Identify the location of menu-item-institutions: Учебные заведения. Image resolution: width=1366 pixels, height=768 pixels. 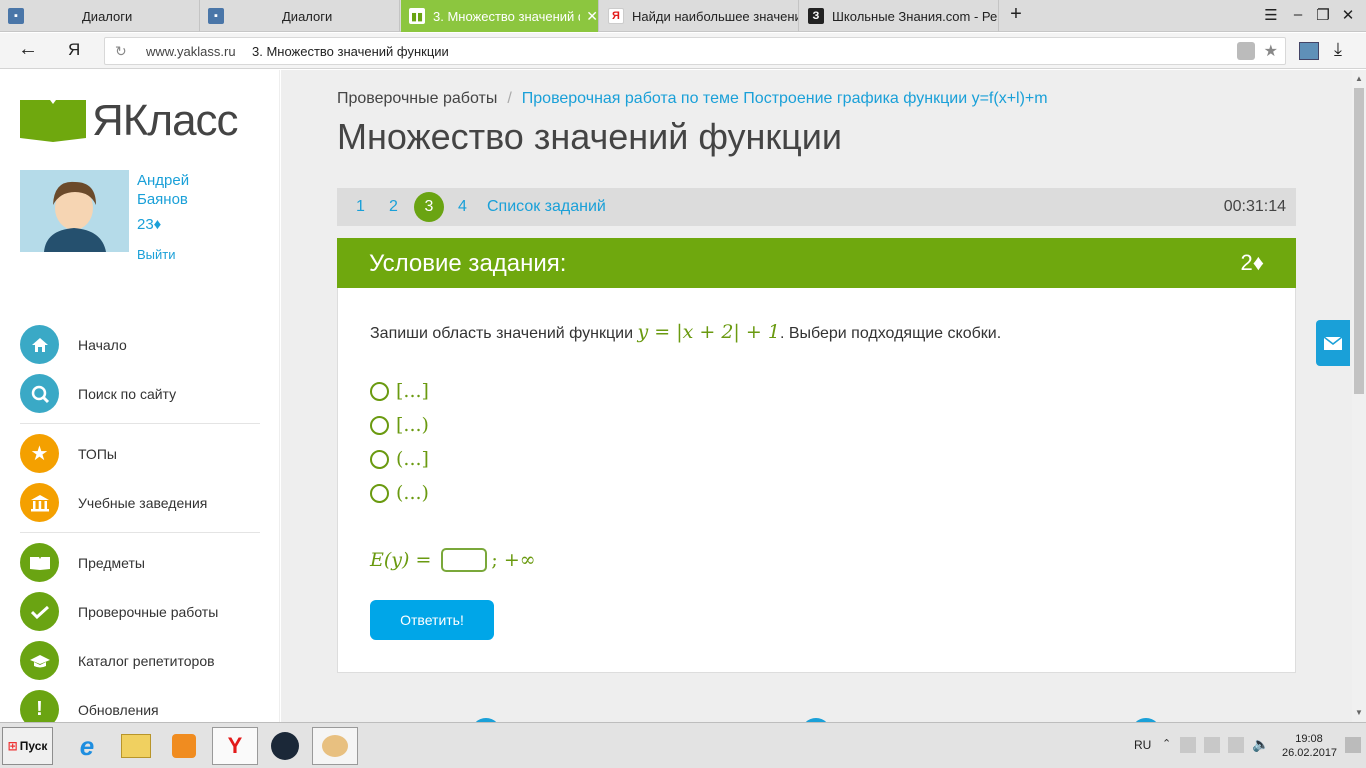
(113, 502).